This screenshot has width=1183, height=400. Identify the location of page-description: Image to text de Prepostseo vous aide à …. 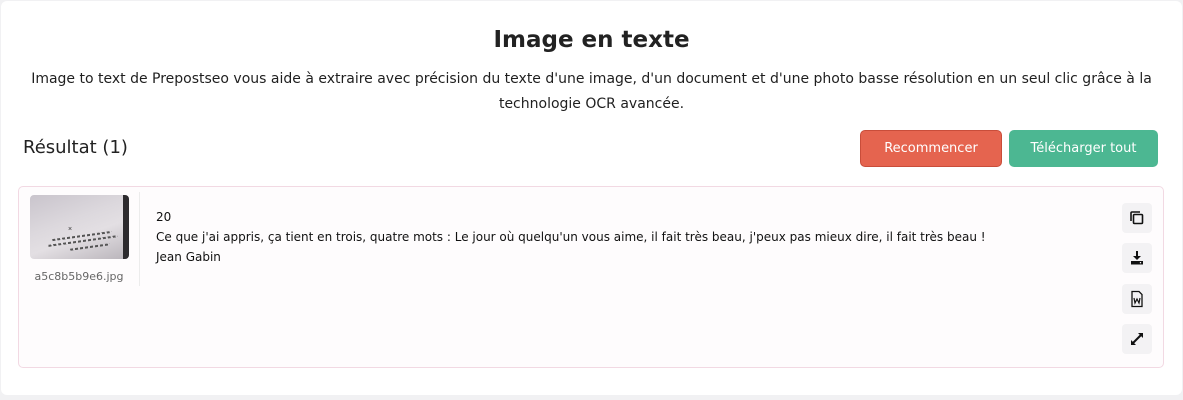
(591, 91).